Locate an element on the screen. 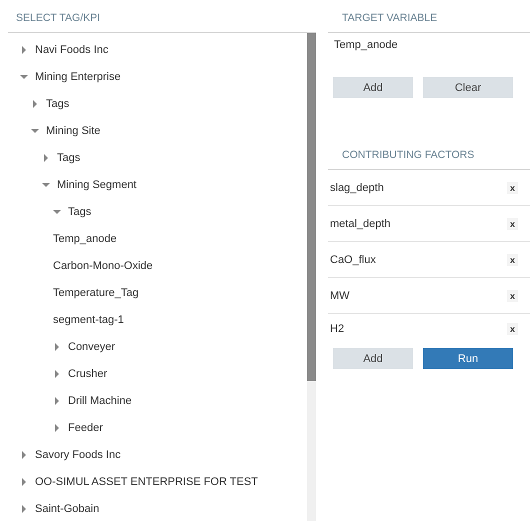 This screenshot has width=530, height=521. action-button: Add is located at coordinates (373, 87).